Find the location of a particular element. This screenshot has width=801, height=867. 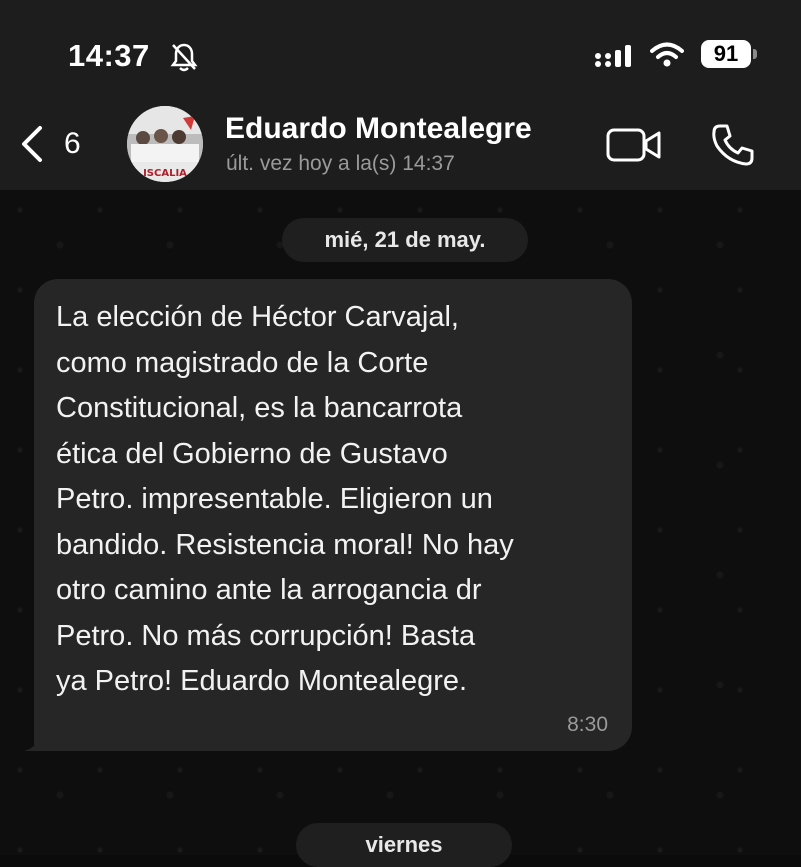

date-separator-next: viernes is located at coordinates (404, 845).